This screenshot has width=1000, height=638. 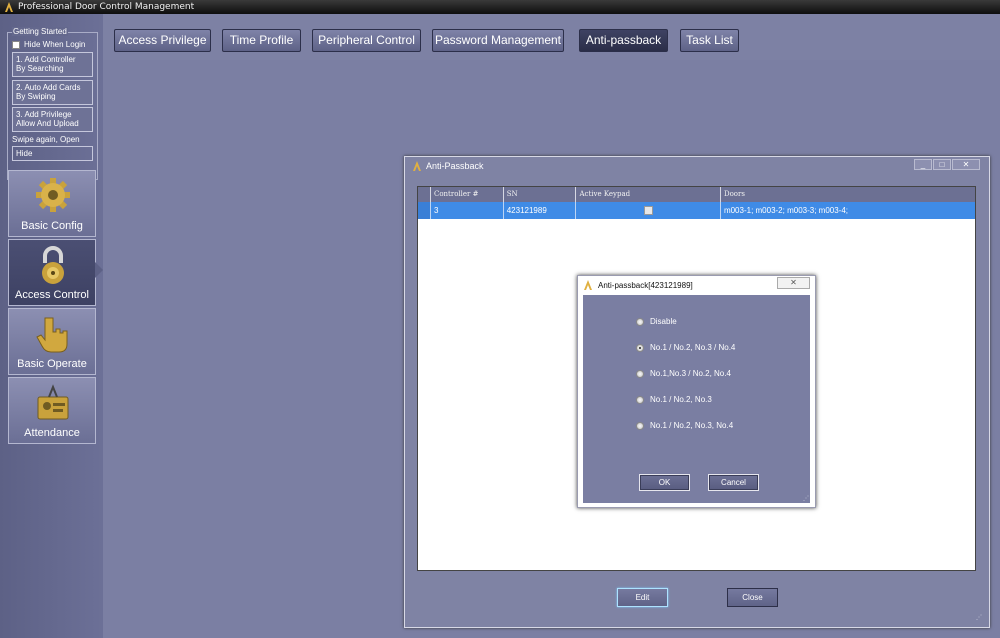 What do you see at coordinates (424, 210) in the screenshot?
I see `row-selector` at bounding box center [424, 210].